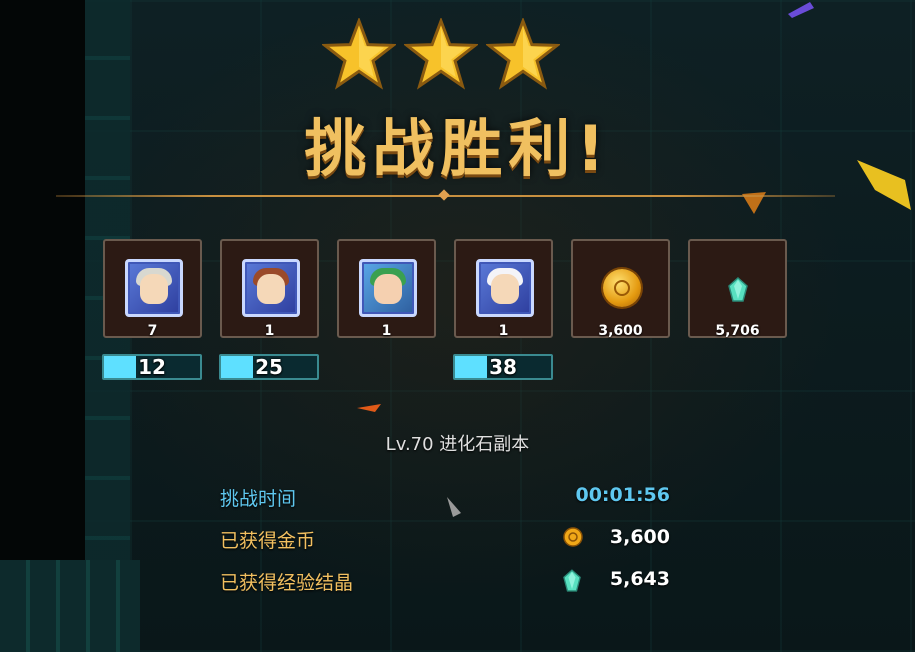 This screenshot has height=652, width=915. What do you see at coordinates (268, 541) in the screenshot?
I see `gold-label: 已获得金币` at bounding box center [268, 541].